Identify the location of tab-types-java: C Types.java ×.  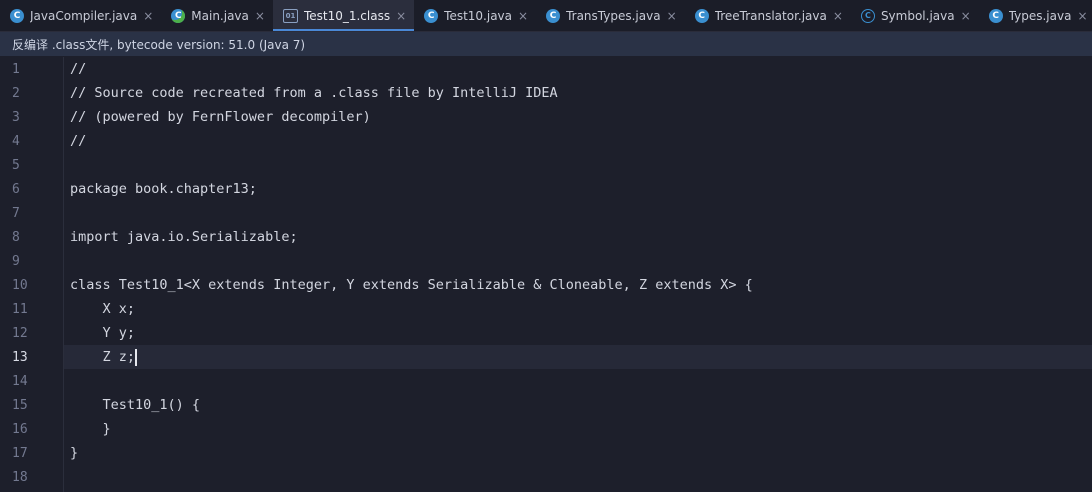
(1035, 15).